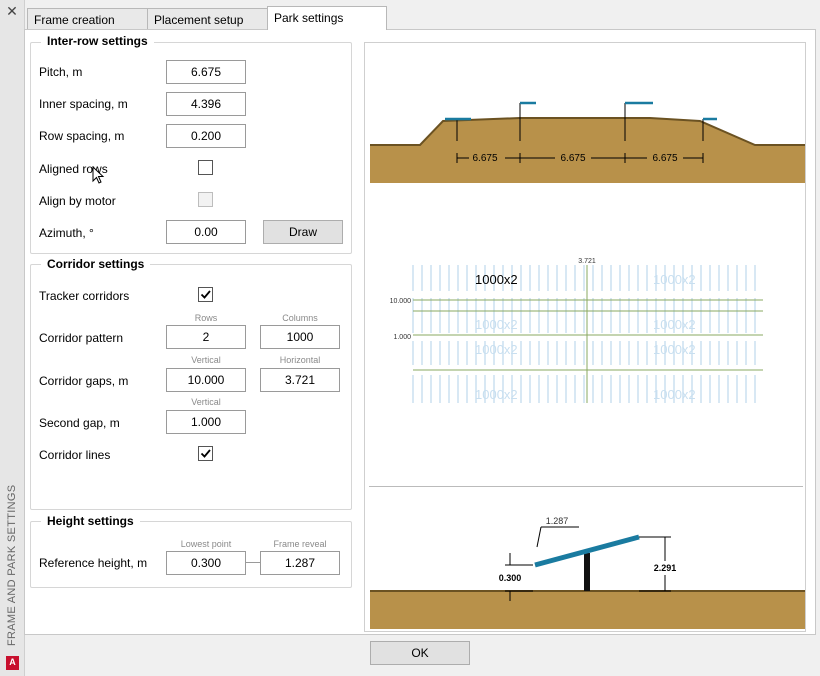  What do you see at coordinates (300, 563) in the screenshot?
I see `reference-reveal-input: 1.287` at bounding box center [300, 563].